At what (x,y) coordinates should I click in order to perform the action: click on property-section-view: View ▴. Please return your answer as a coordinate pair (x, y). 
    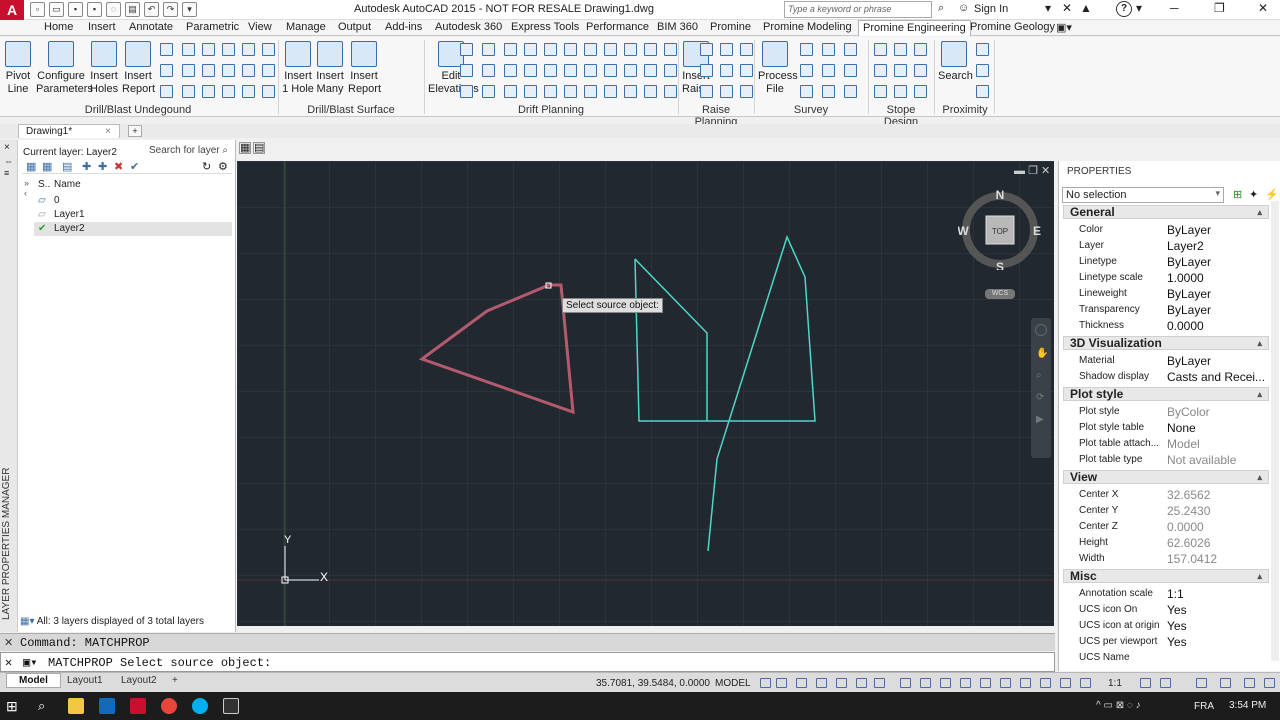
    Looking at the image, I should click on (1166, 477).